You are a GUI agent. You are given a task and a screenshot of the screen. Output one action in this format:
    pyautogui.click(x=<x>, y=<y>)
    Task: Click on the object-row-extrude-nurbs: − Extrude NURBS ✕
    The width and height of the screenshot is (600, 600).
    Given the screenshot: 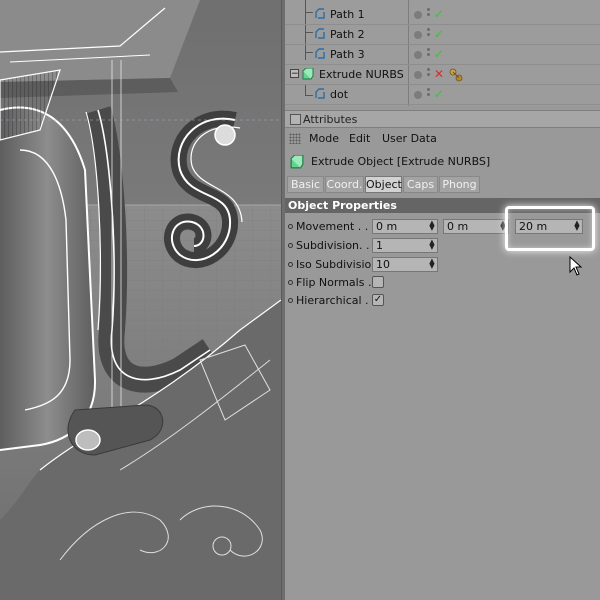 What is the action you would take?
    pyautogui.click(x=442, y=75)
    